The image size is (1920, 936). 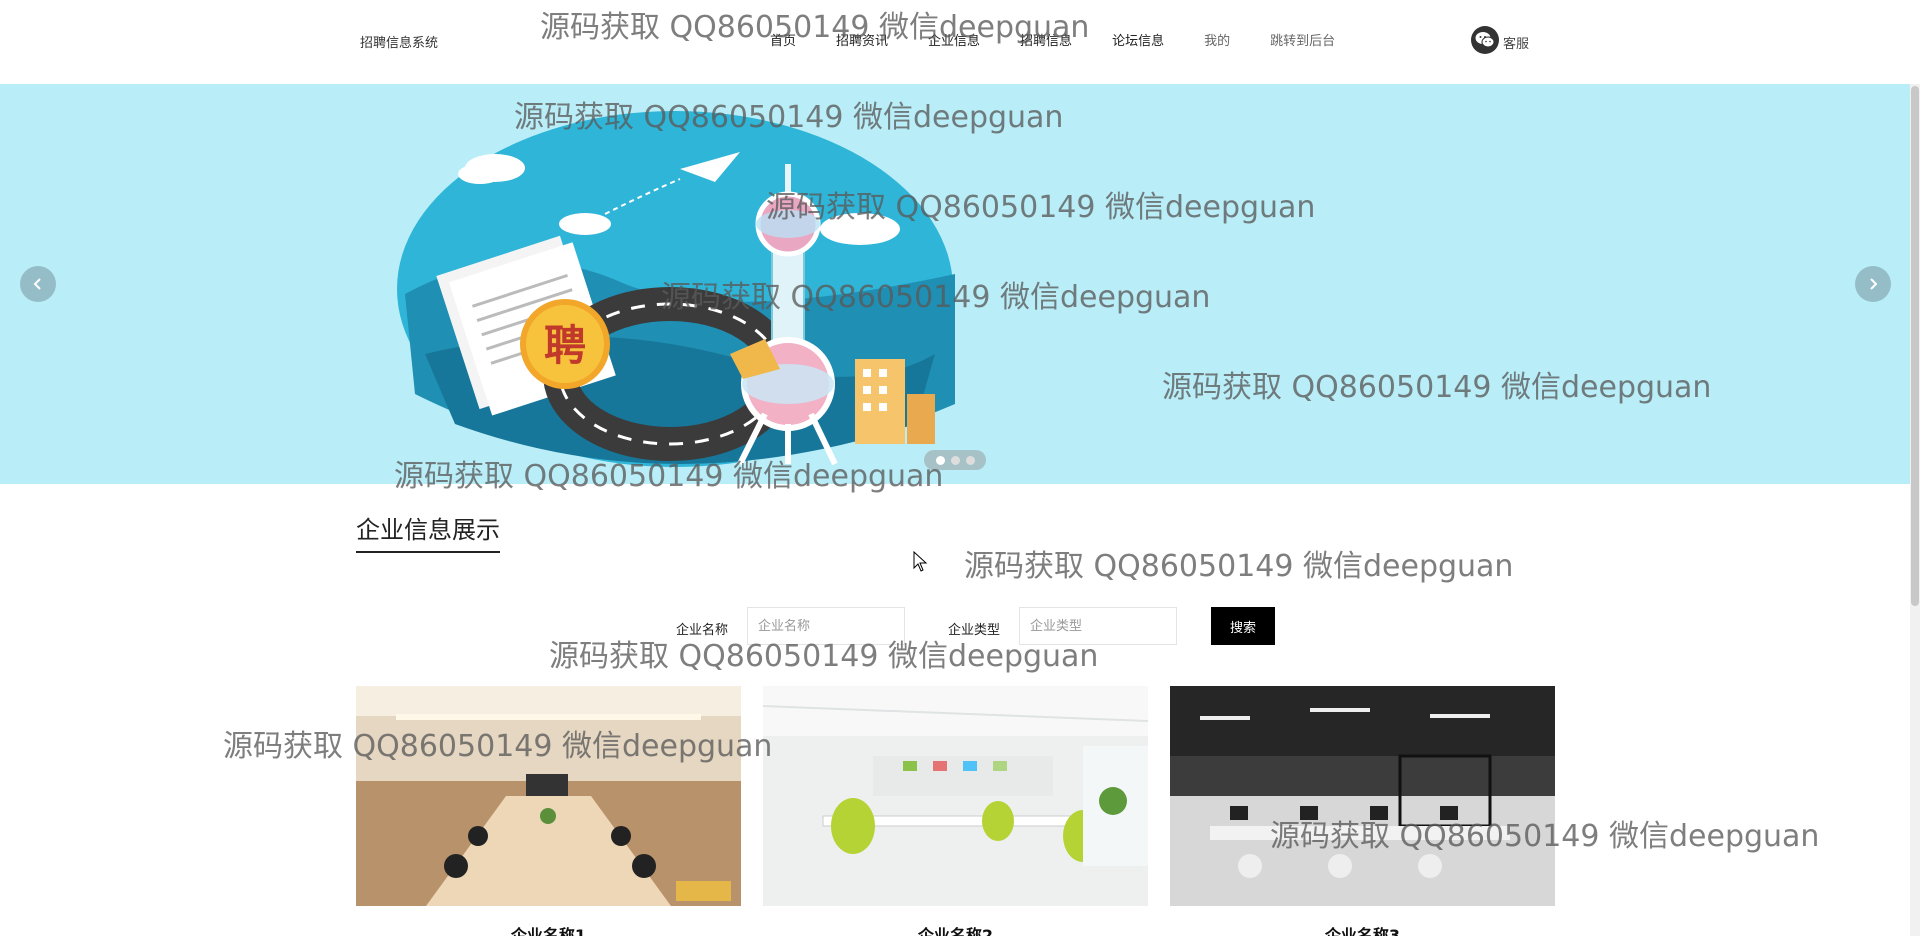 I want to click on search-bar: 企业名称 企业类型 搜索, so click(x=960, y=626).